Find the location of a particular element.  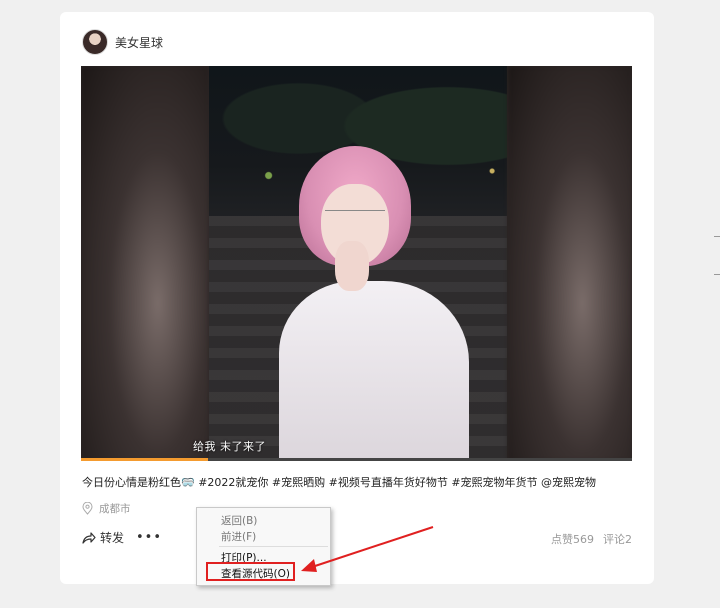

glasses is located at coordinates (355, 219).